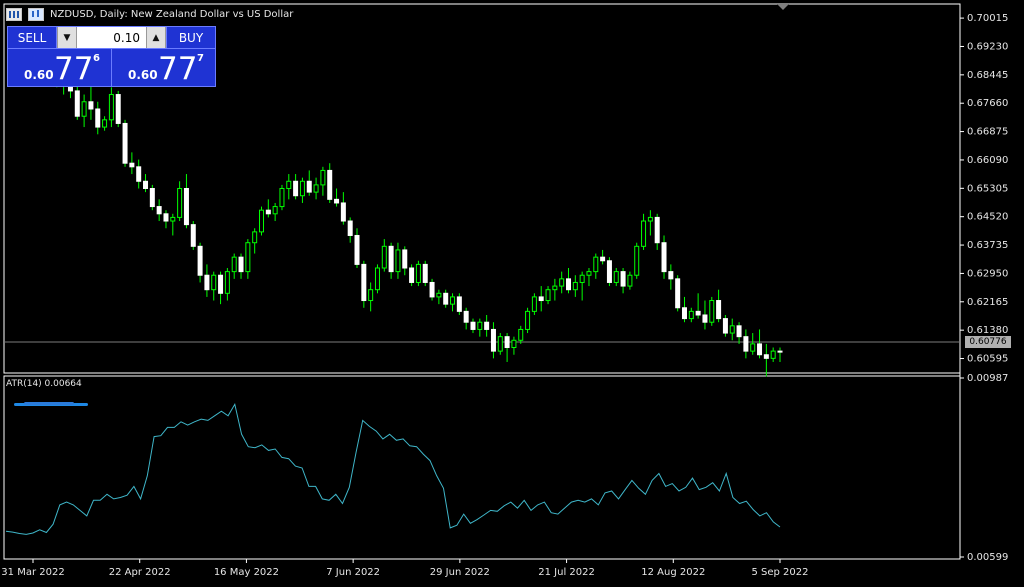 The height and width of the screenshot is (587, 1024). I want to click on buy-price-box: 0.60 77 7, so click(163, 67).